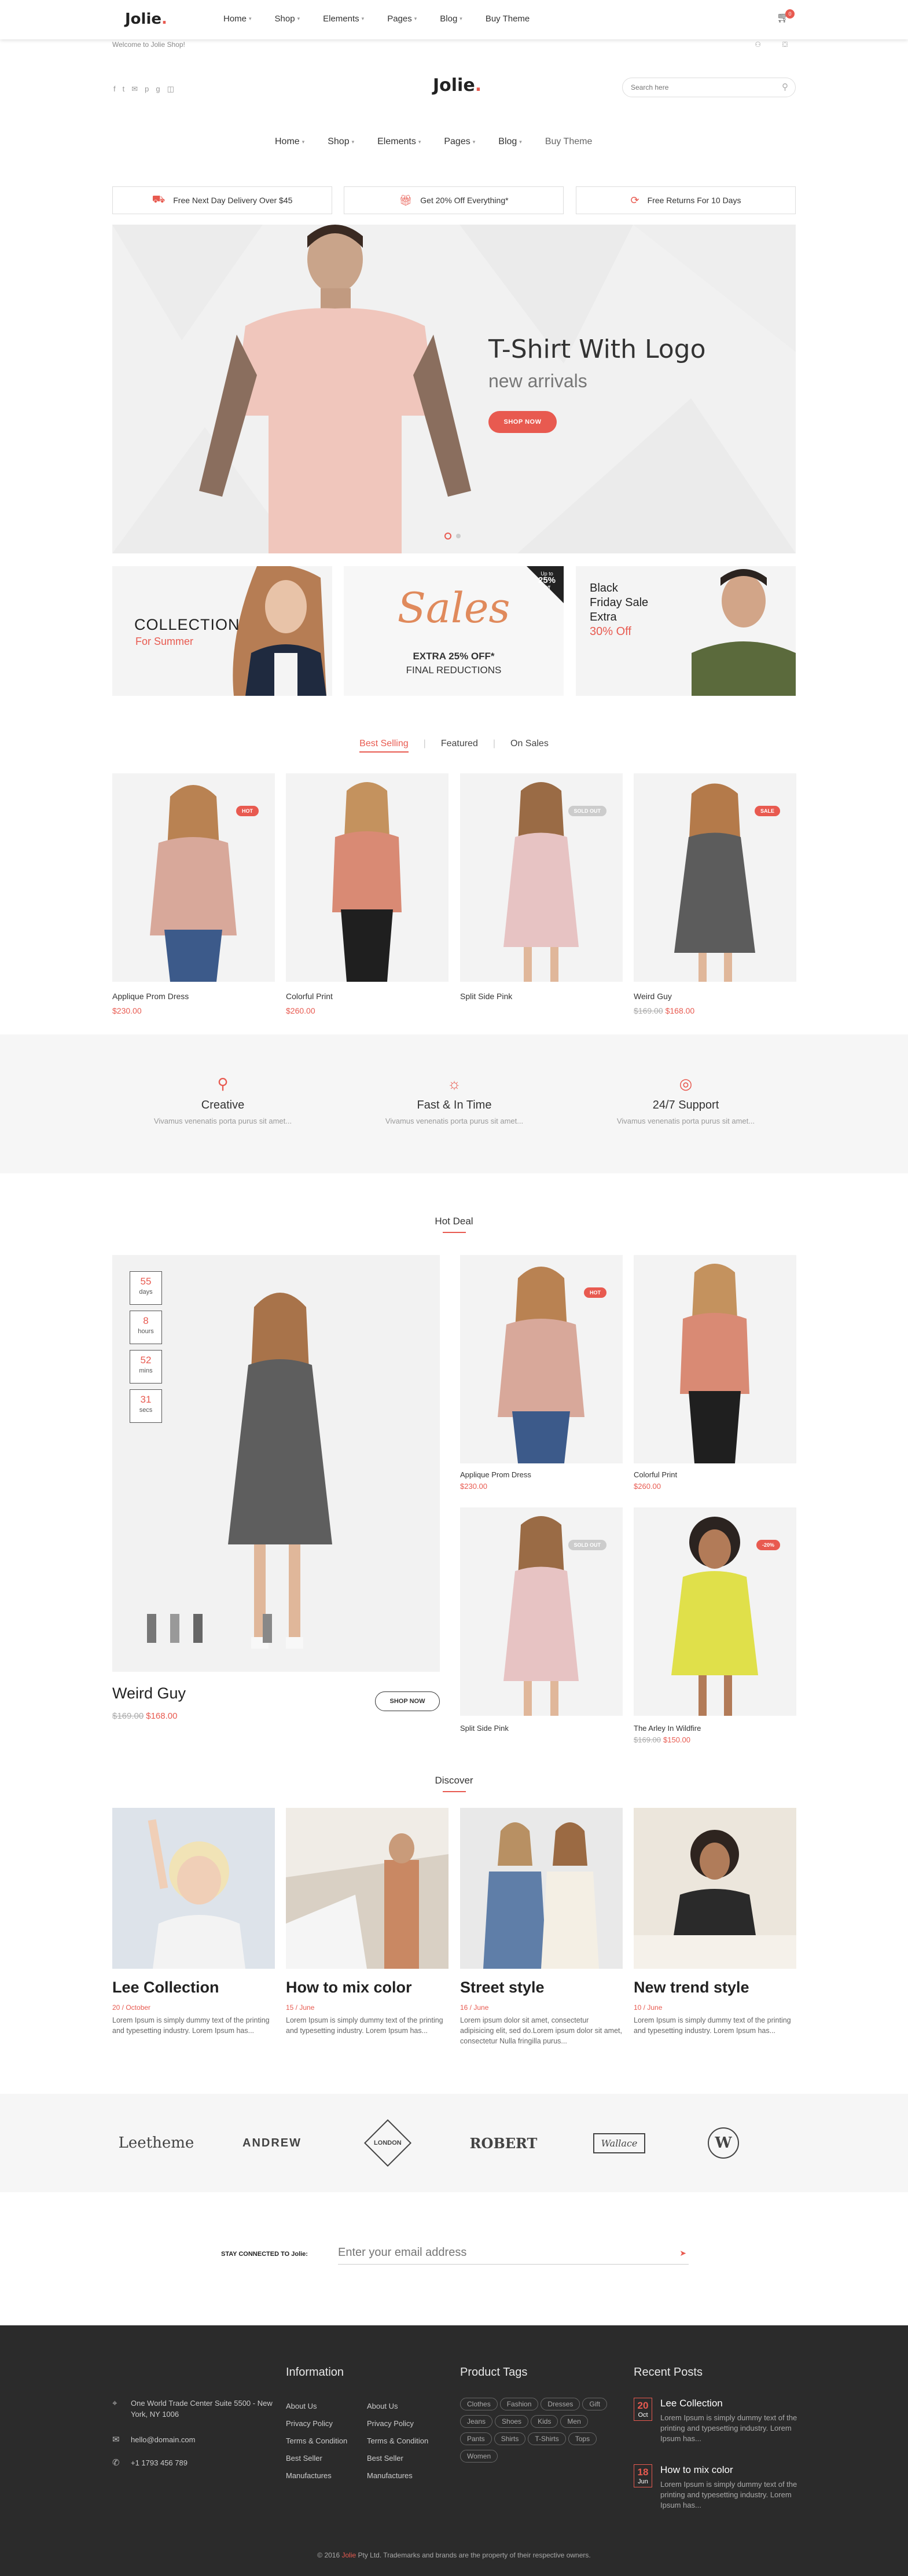 The height and width of the screenshot is (2576, 908). I want to click on facebook-icon: f, so click(114, 89).